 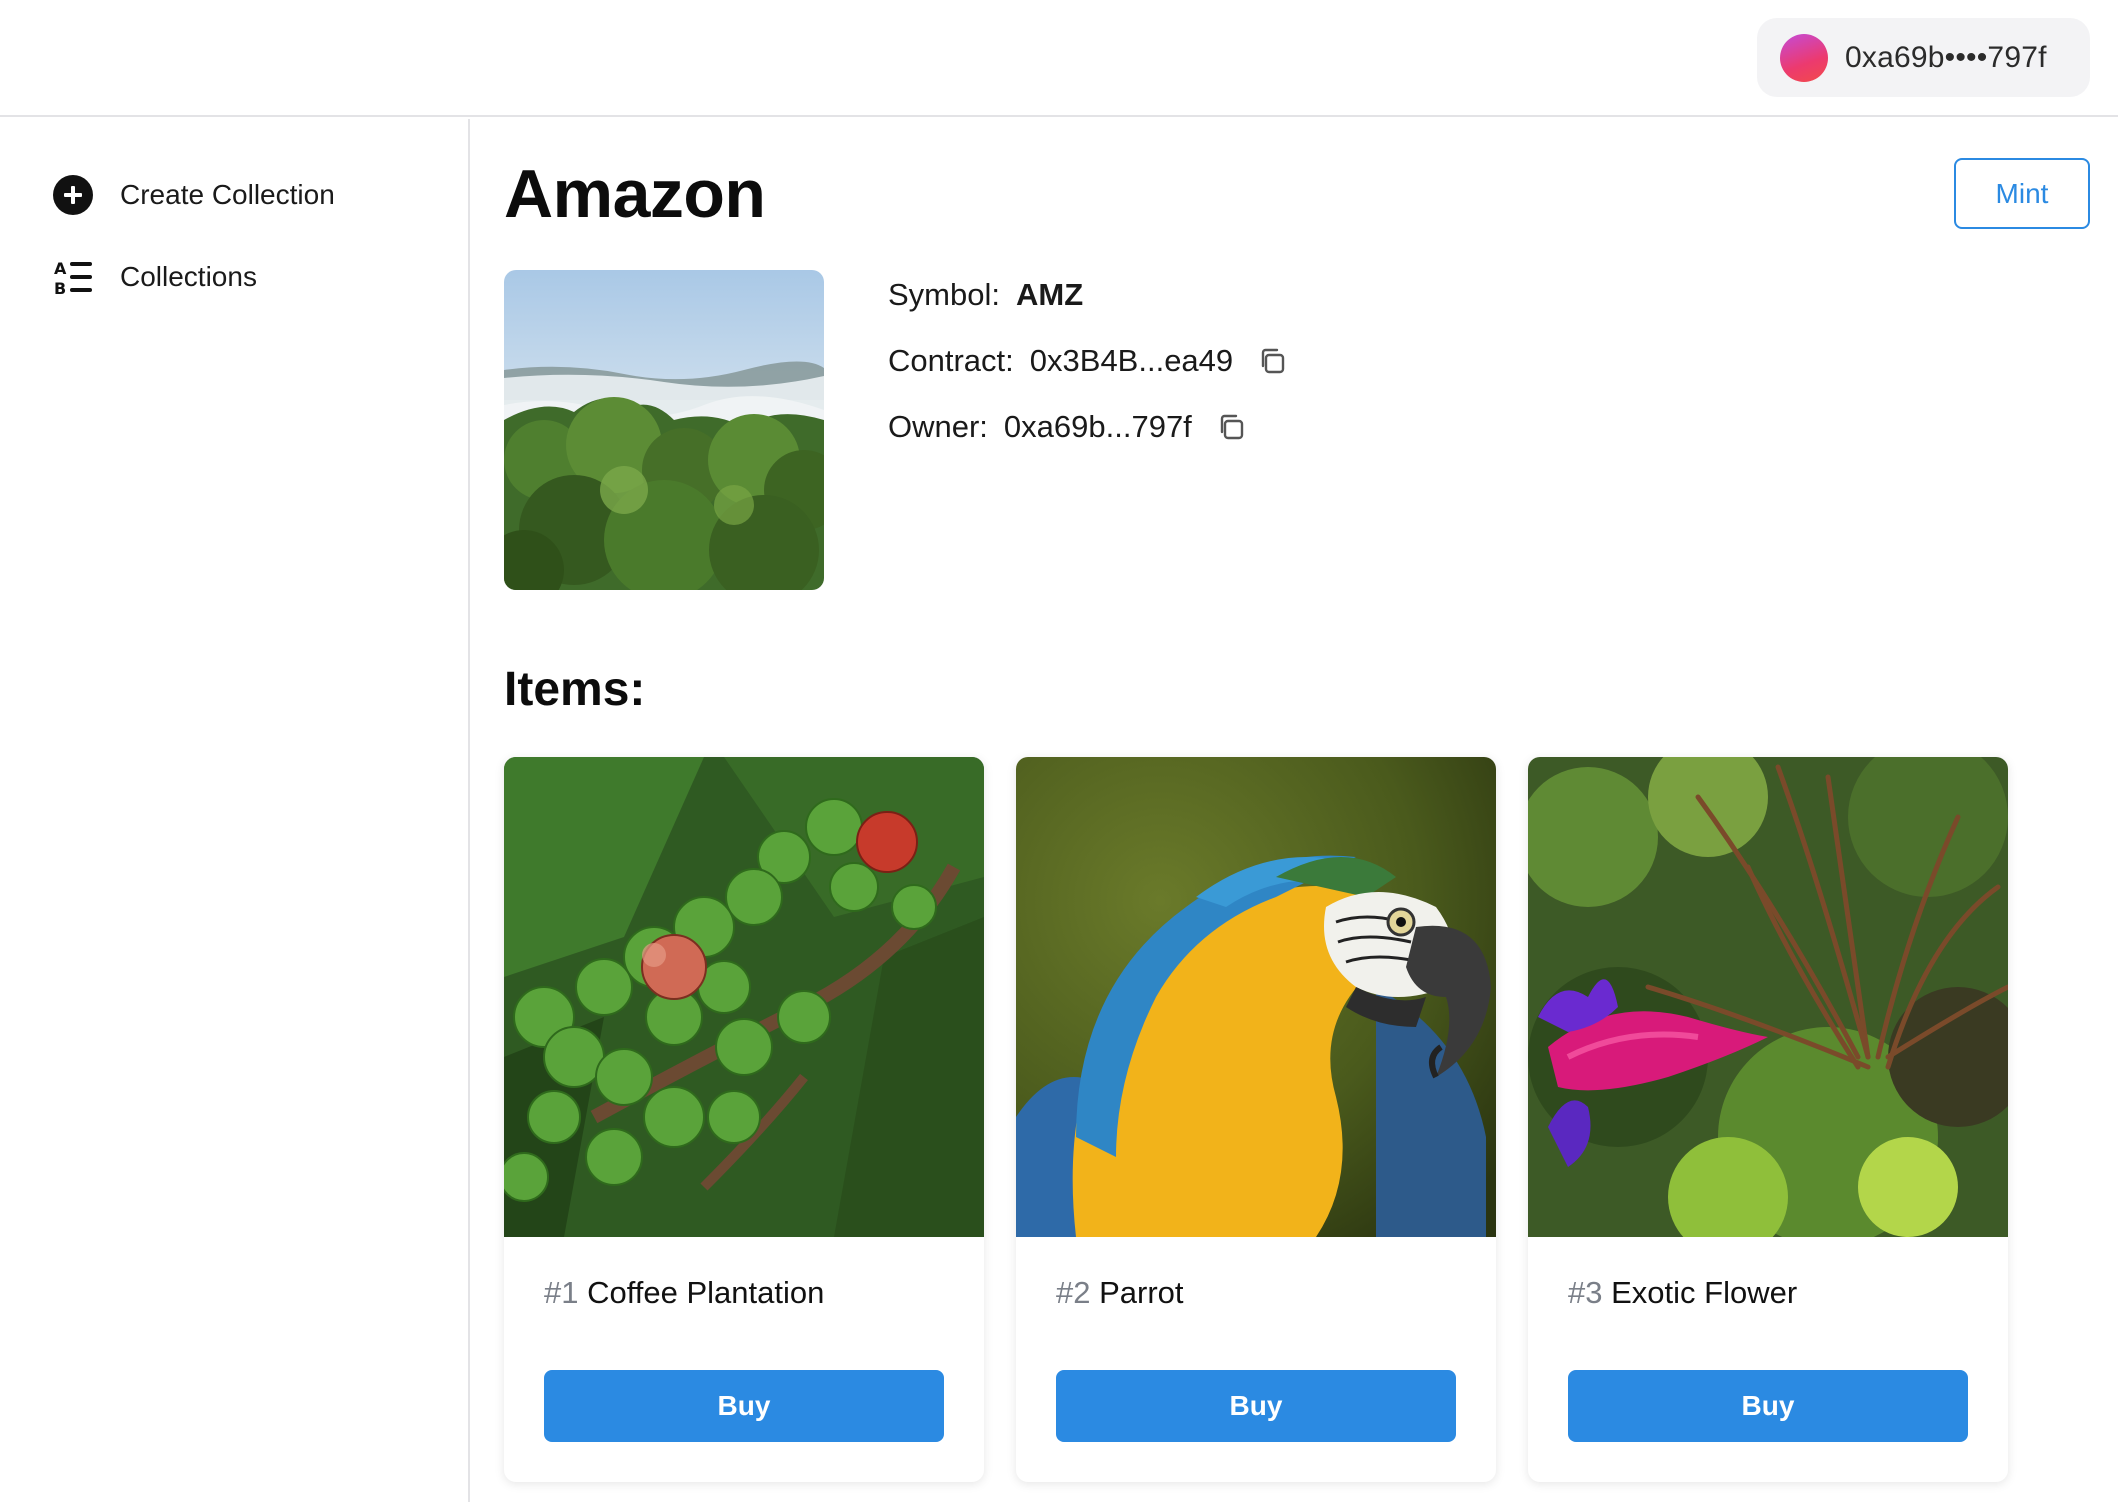 What do you see at coordinates (1131, 360) in the screenshot?
I see `contract-value: 0x3B4B...ea49` at bounding box center [1131, 360].